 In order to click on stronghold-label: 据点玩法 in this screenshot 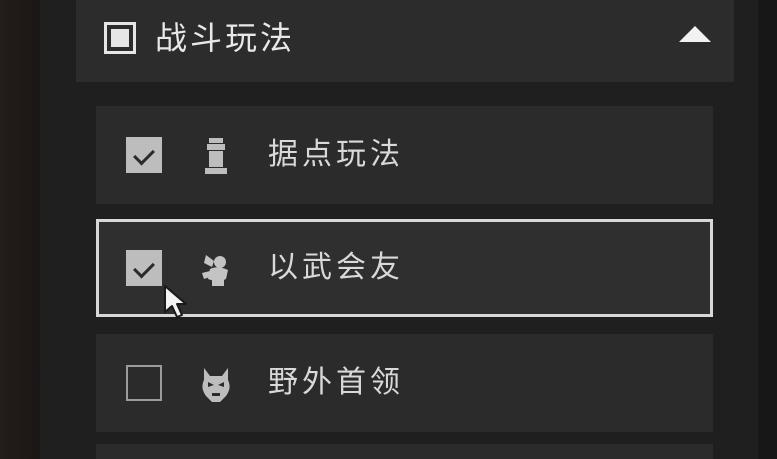, I will do `click(336, 154)`.